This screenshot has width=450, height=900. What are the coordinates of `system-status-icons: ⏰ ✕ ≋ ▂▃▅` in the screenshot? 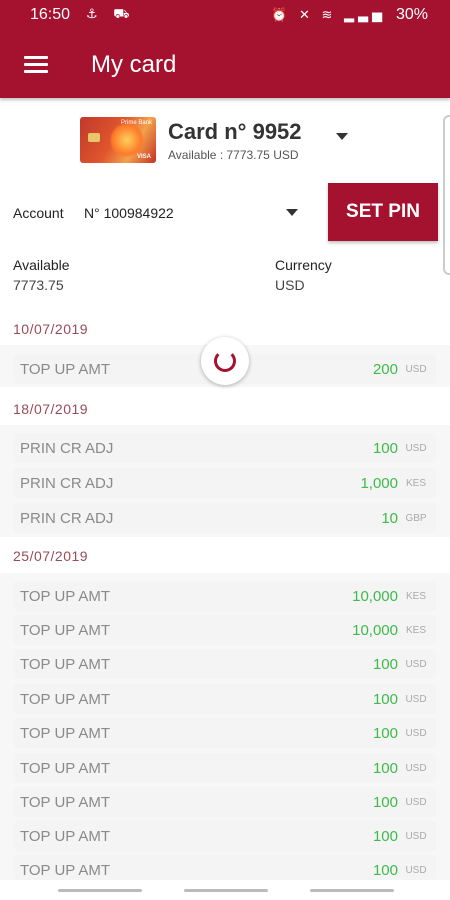 It's located at (328, 14).